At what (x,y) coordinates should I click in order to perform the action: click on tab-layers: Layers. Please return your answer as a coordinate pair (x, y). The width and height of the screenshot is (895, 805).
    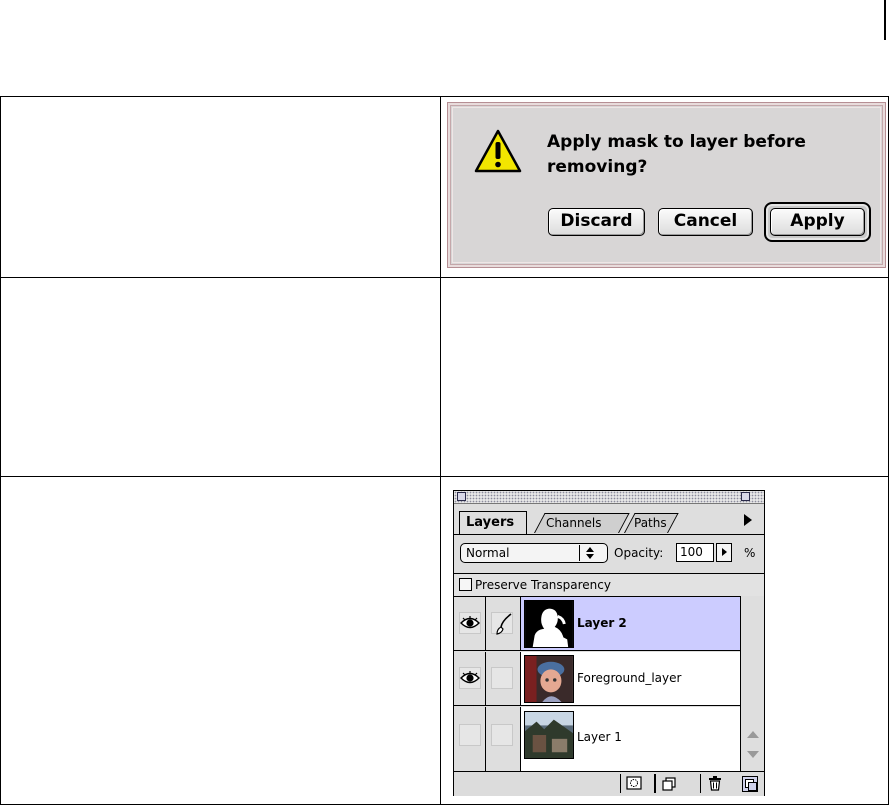
    Looking at the image, I should click on (493, 522).